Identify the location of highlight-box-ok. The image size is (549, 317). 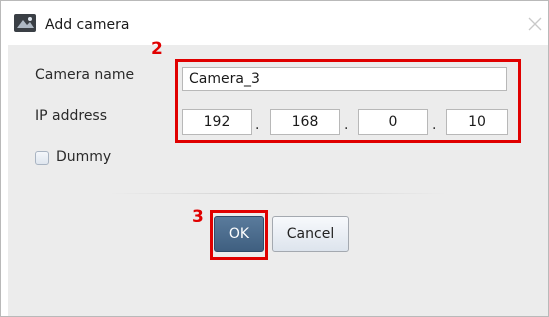
(239, 235).